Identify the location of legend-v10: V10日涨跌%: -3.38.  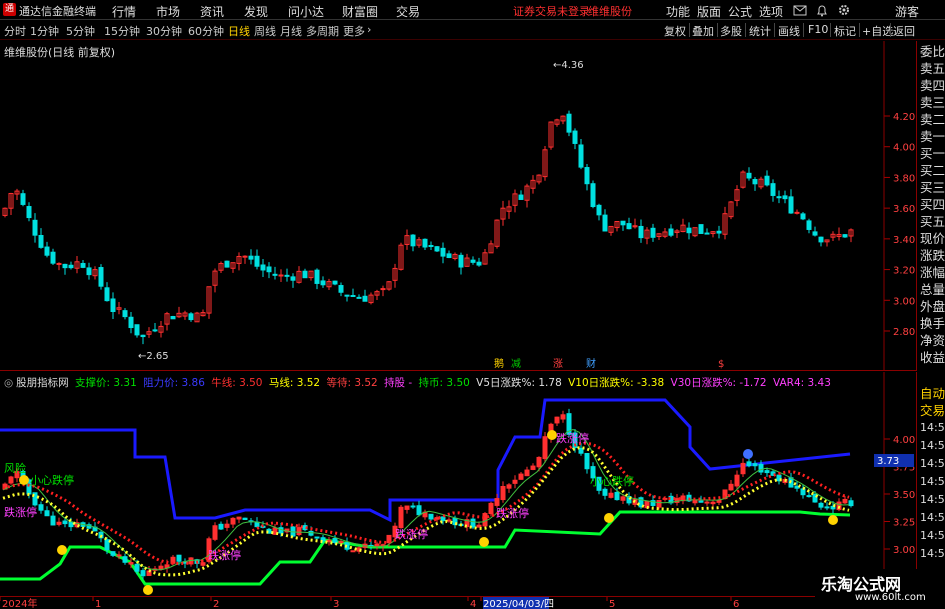
(616, 383).